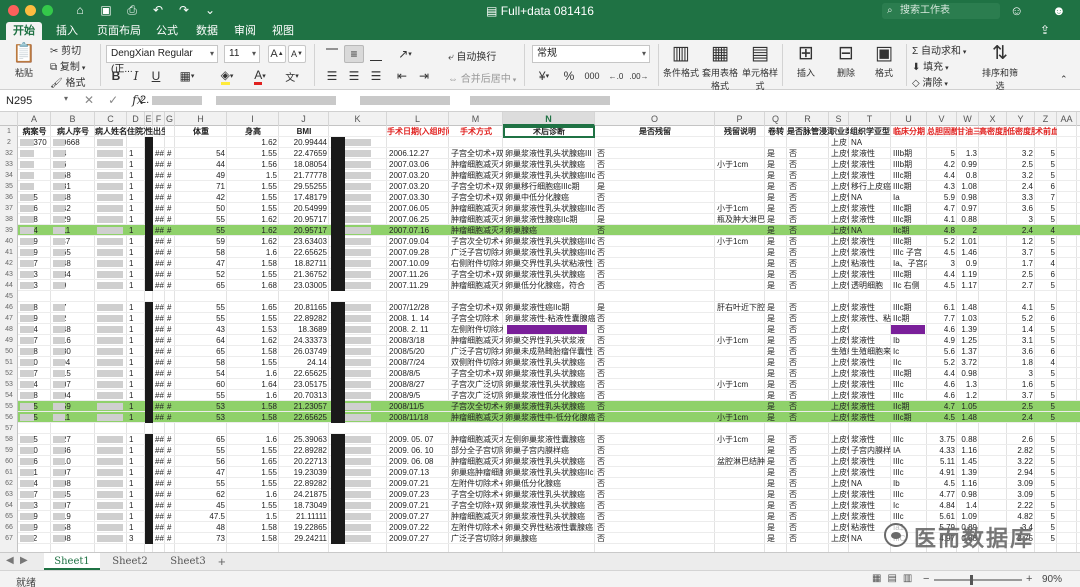 The width and height of the screenshot is (1080, 587). Describe the element at coordinates (1021, 252) in the screenshot. I see `cell-y: 3.7` at that location.